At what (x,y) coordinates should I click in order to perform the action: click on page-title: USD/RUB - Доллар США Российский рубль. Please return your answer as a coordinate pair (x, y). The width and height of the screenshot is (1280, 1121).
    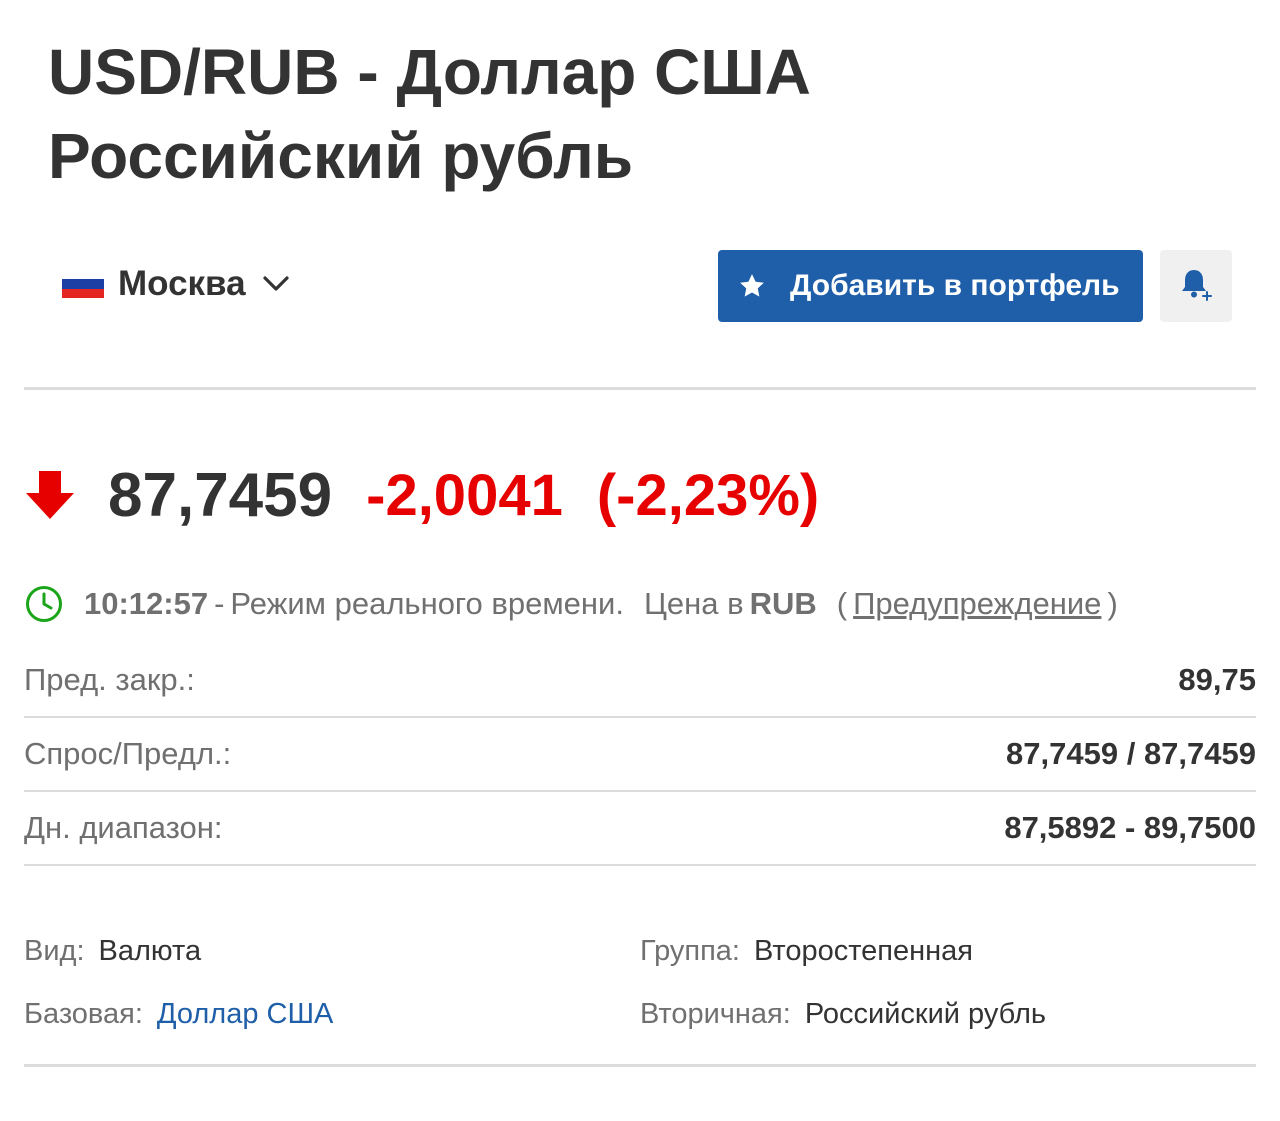
    Looking at the image, I should click on (548, 114).